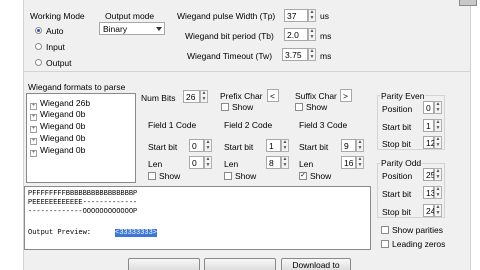 The height and width of the screenshot is (270, 480). I want to click on radio-input, so click(38, 46).